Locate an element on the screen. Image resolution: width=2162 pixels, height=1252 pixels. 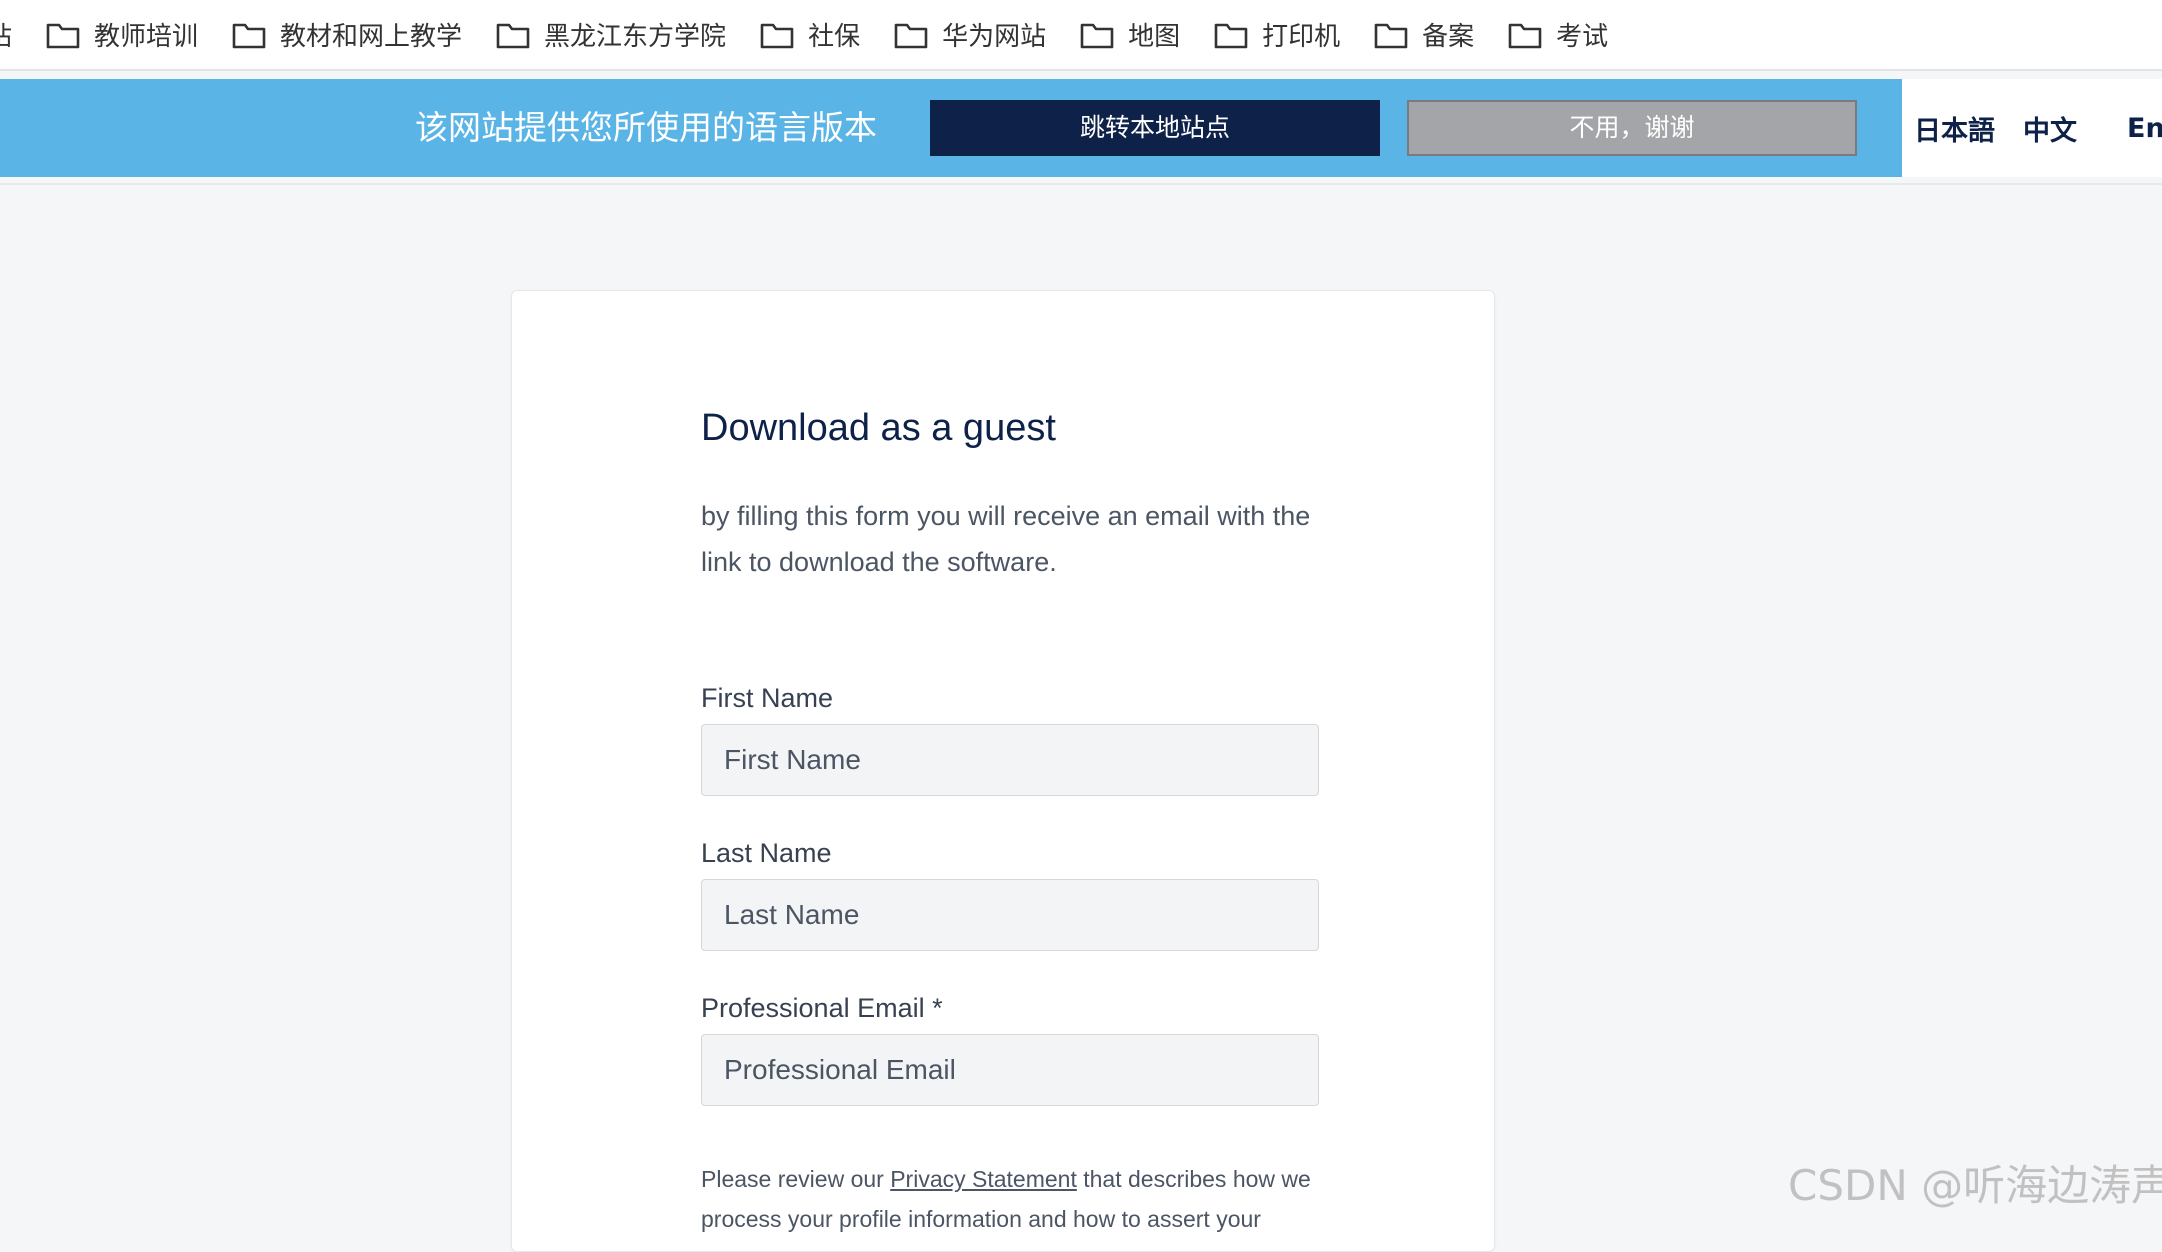
first-name-label: First Name is located at coordinates (767, 698).